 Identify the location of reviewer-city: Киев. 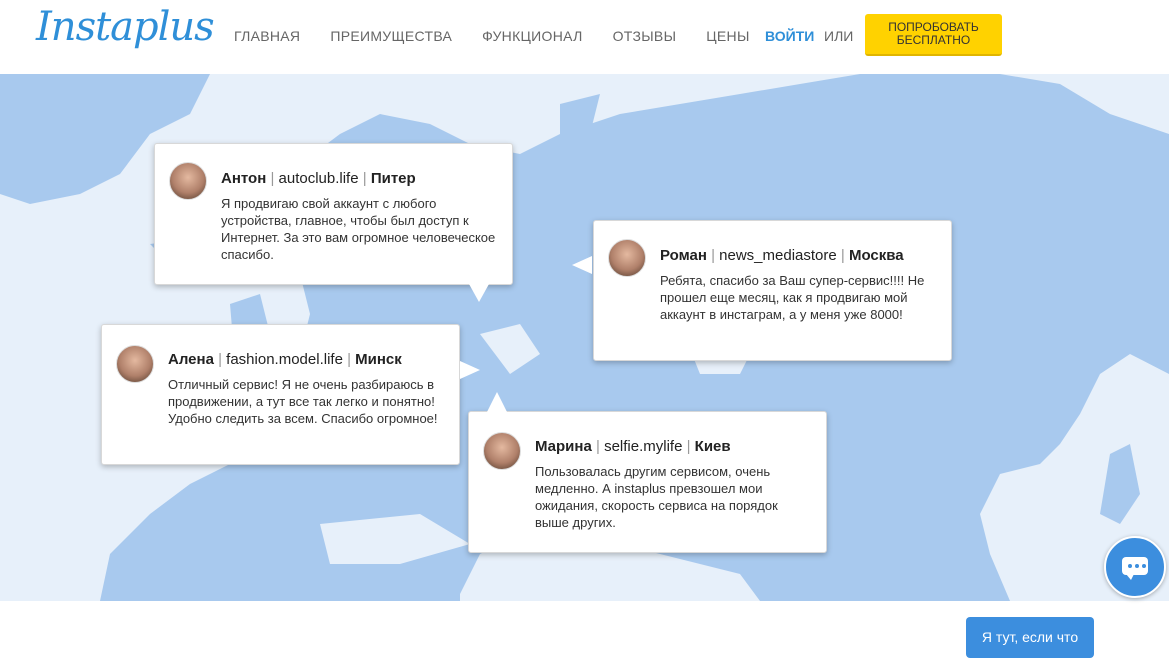
(712, 446).